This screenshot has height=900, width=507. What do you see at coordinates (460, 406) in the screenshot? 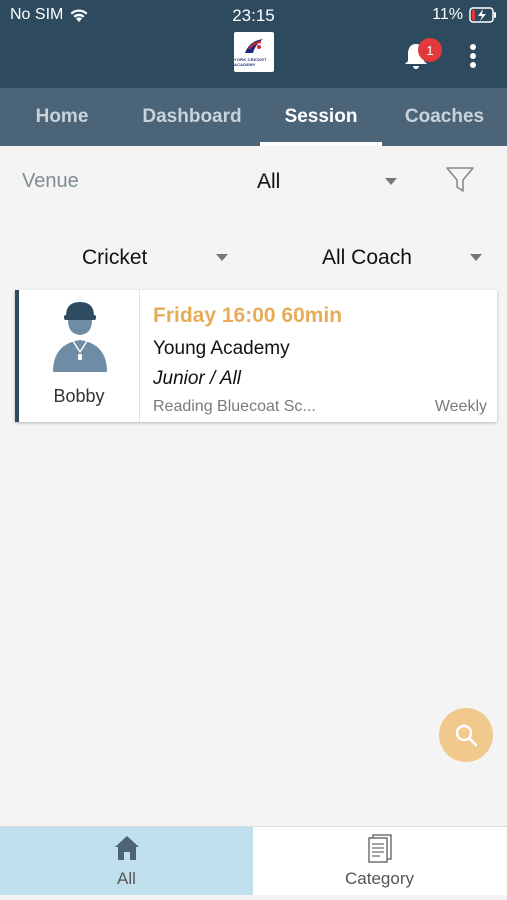
I see `session-frequency: Weekly` at bounding box center [460, 406].